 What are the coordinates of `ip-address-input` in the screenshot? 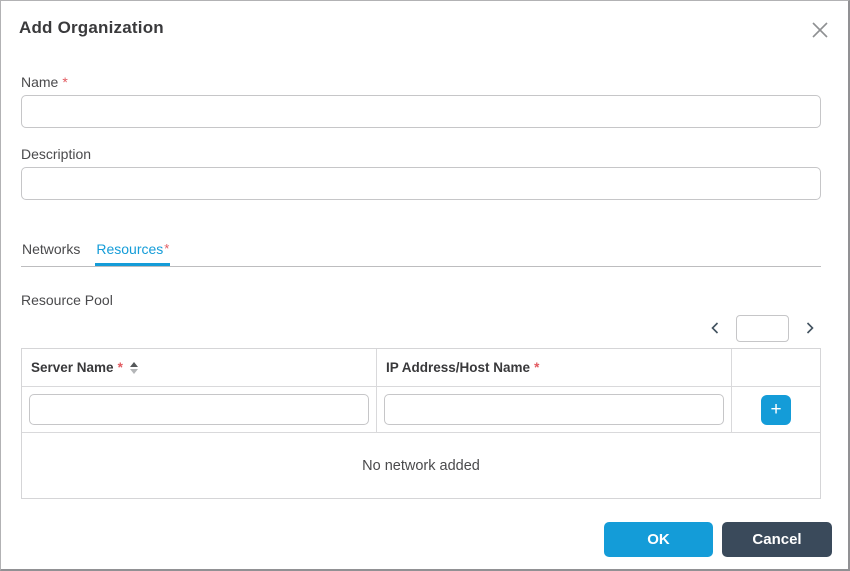 It's located at (554, 409).